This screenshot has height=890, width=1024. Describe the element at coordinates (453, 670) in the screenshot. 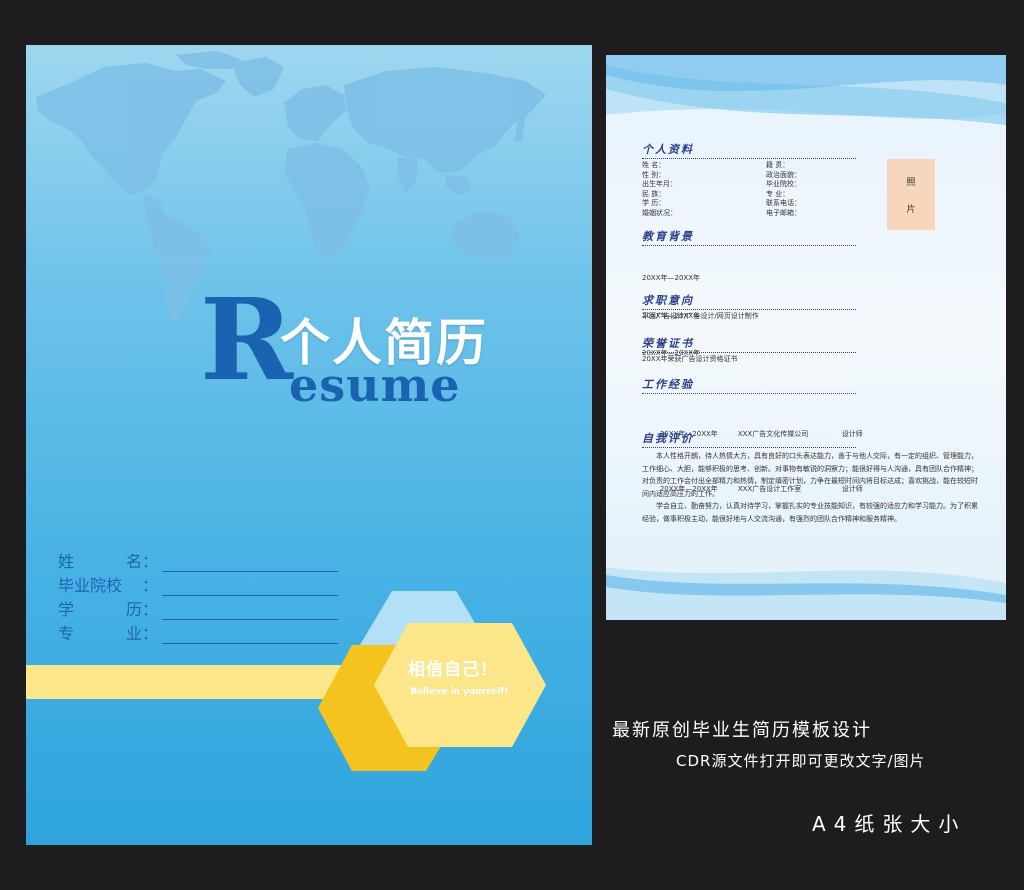

I see `slogan-cn: 相信自己！` at that location.